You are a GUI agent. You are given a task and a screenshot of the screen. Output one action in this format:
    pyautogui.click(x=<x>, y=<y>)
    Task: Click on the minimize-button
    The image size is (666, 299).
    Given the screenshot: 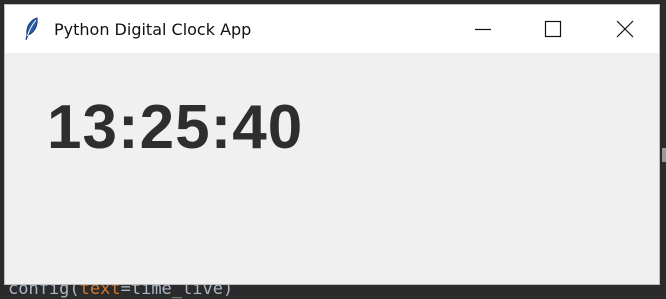 What is the action you would take?
    pyautogui.click(x=483, y=29)
    